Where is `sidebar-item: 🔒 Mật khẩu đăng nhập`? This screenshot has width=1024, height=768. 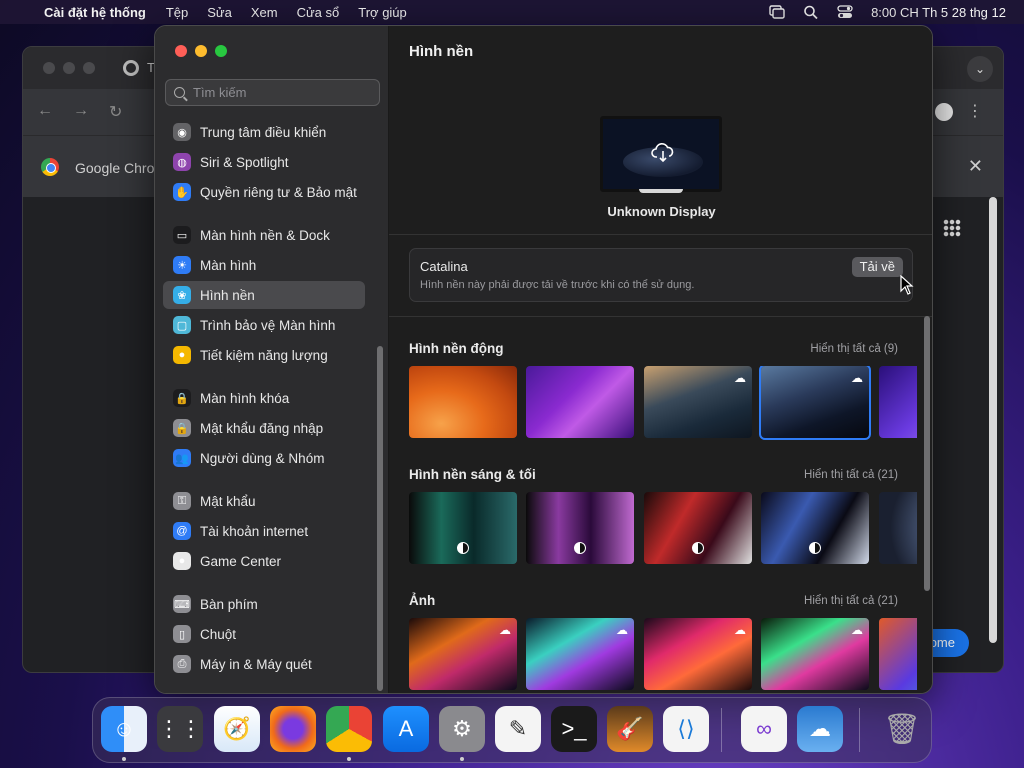 sidebar-item: 🔒 Mật khẩu đăng nhập is located at coordinates (264, 428).